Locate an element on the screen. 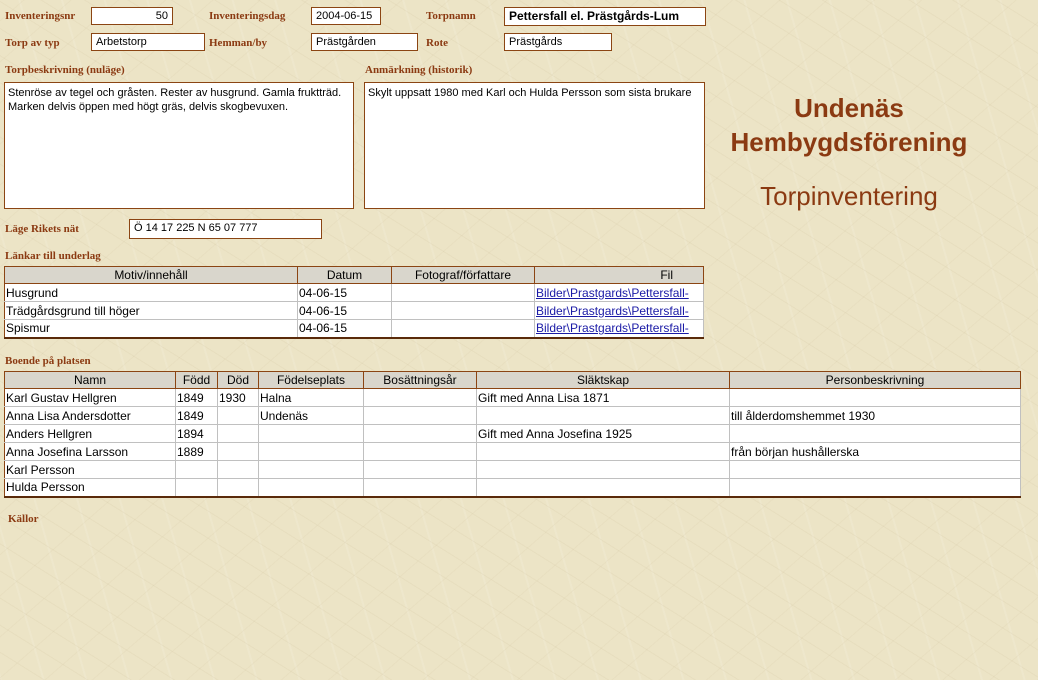 This screenshot has height=680, width=1038. resident-fodd: 1849 is located at coordinates (196, 415).